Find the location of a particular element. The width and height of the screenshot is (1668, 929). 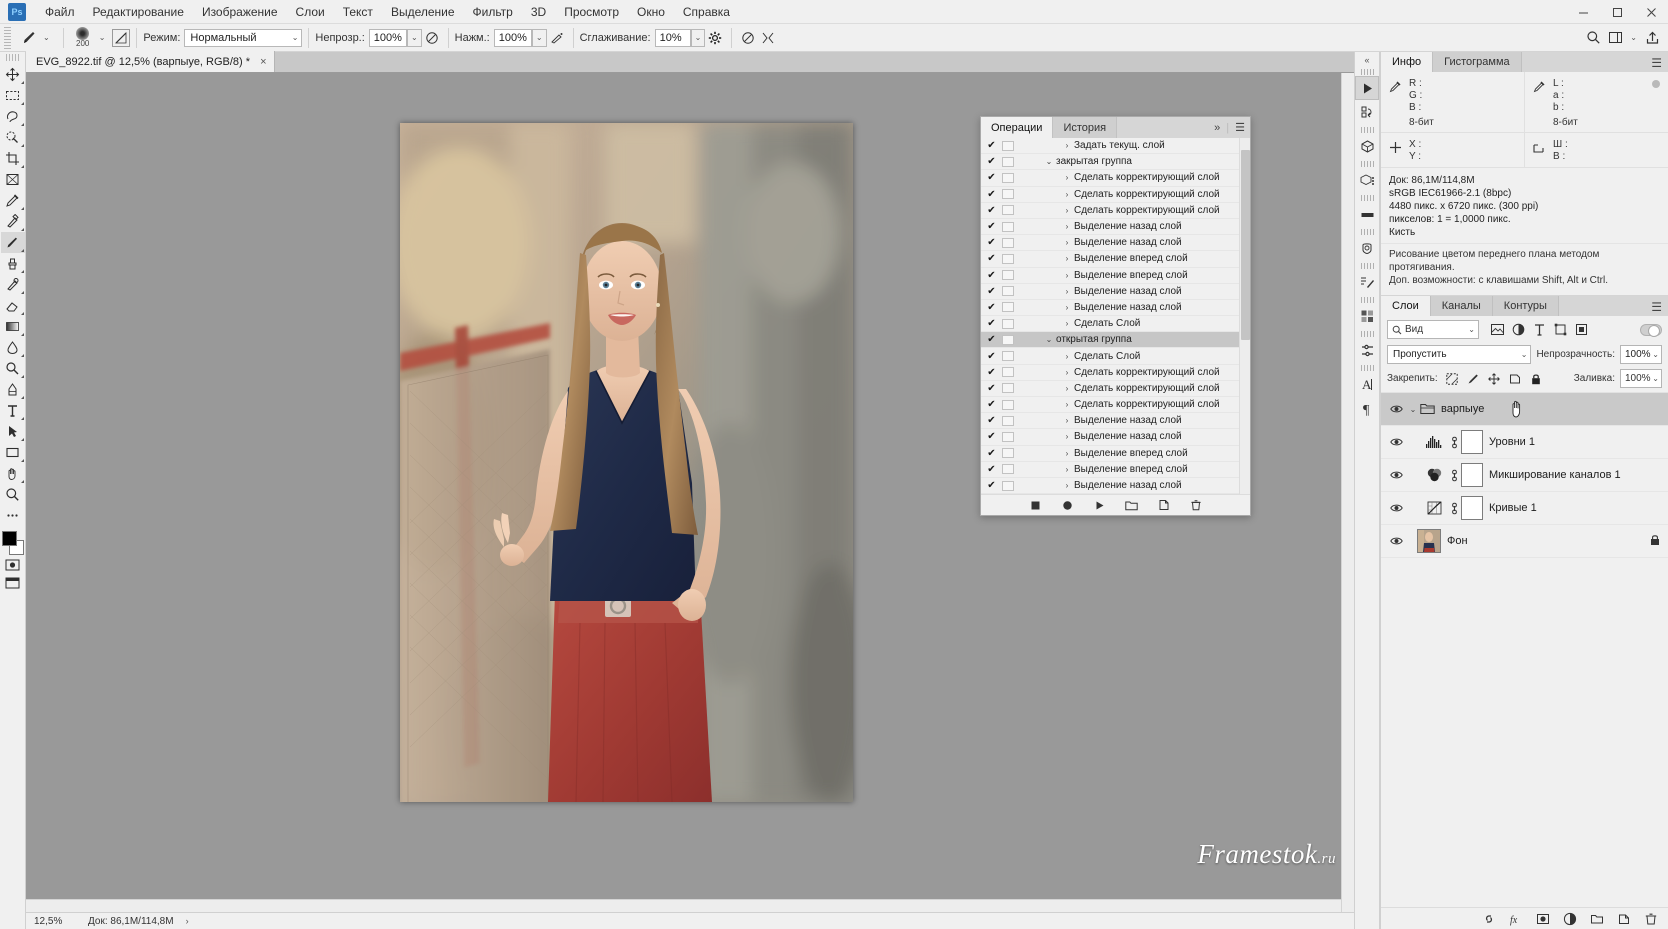

levels-adjustment-icon is located at coordinates (1434, 442).